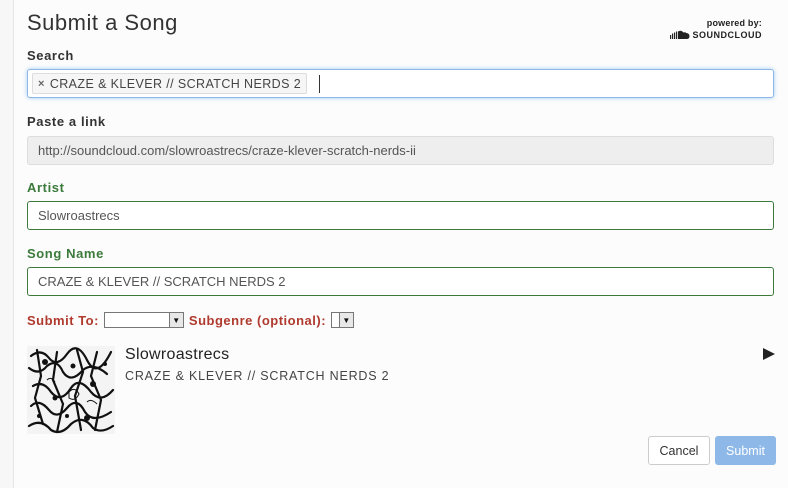  What do you see at coordinates (79, 215) in the screenshot?
I see `artist-value: Slowroastrecs` at bounding box center [79, 215].